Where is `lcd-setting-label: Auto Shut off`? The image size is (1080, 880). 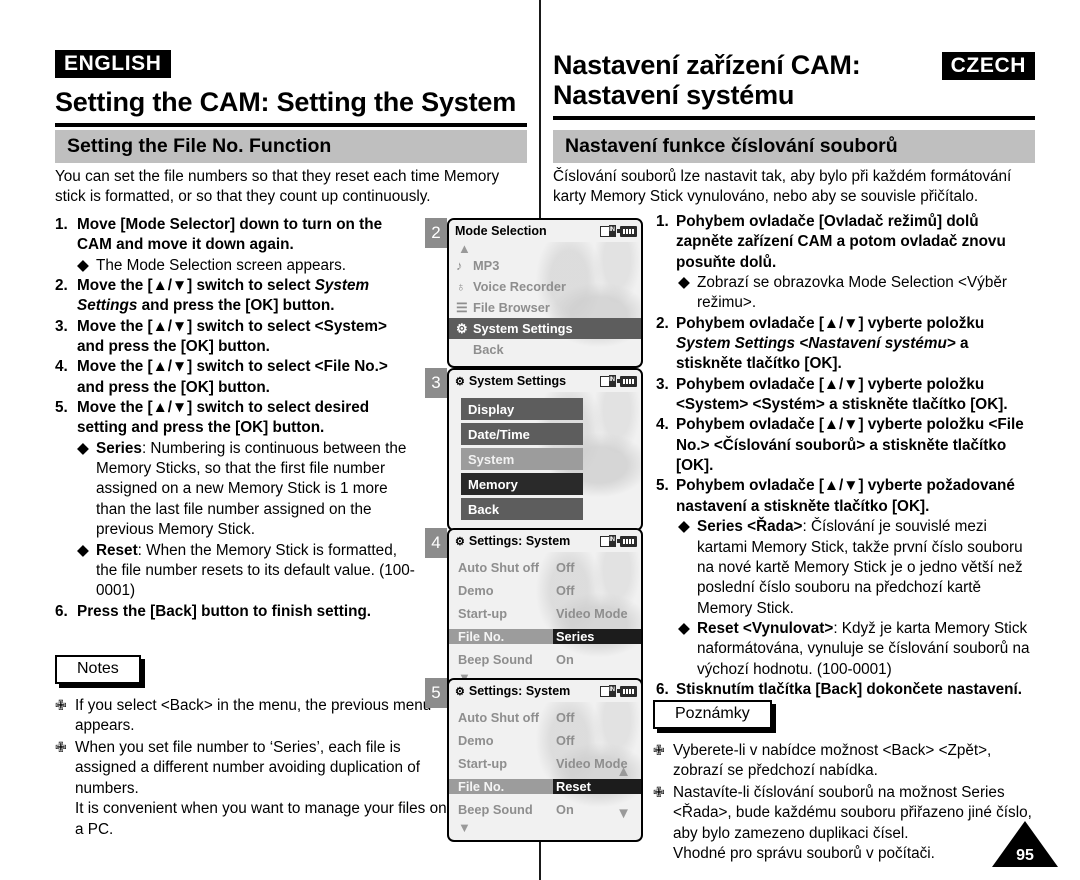 lcd-setting-label: Auto Shut off is located at coordinates (499, 567).